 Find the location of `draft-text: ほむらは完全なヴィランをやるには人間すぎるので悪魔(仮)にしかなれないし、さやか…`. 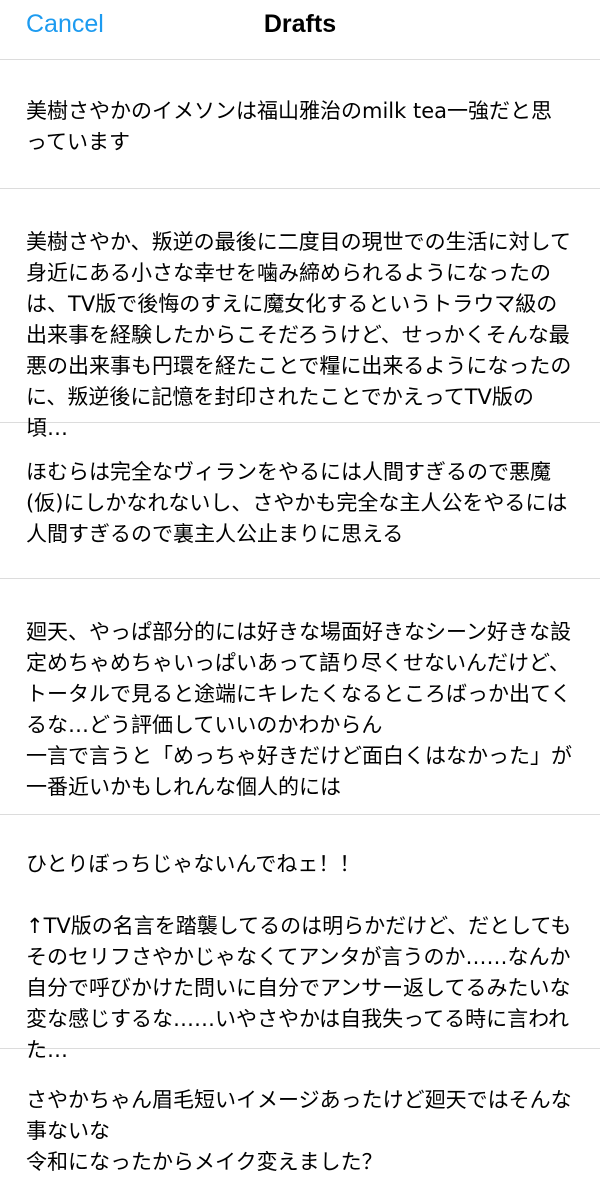

draft-text: ほむらは完全なヴィランをやるには人間すぎるので悪魔(仮)にしかなれないし、さやか… is located at coordinates (297, 503).